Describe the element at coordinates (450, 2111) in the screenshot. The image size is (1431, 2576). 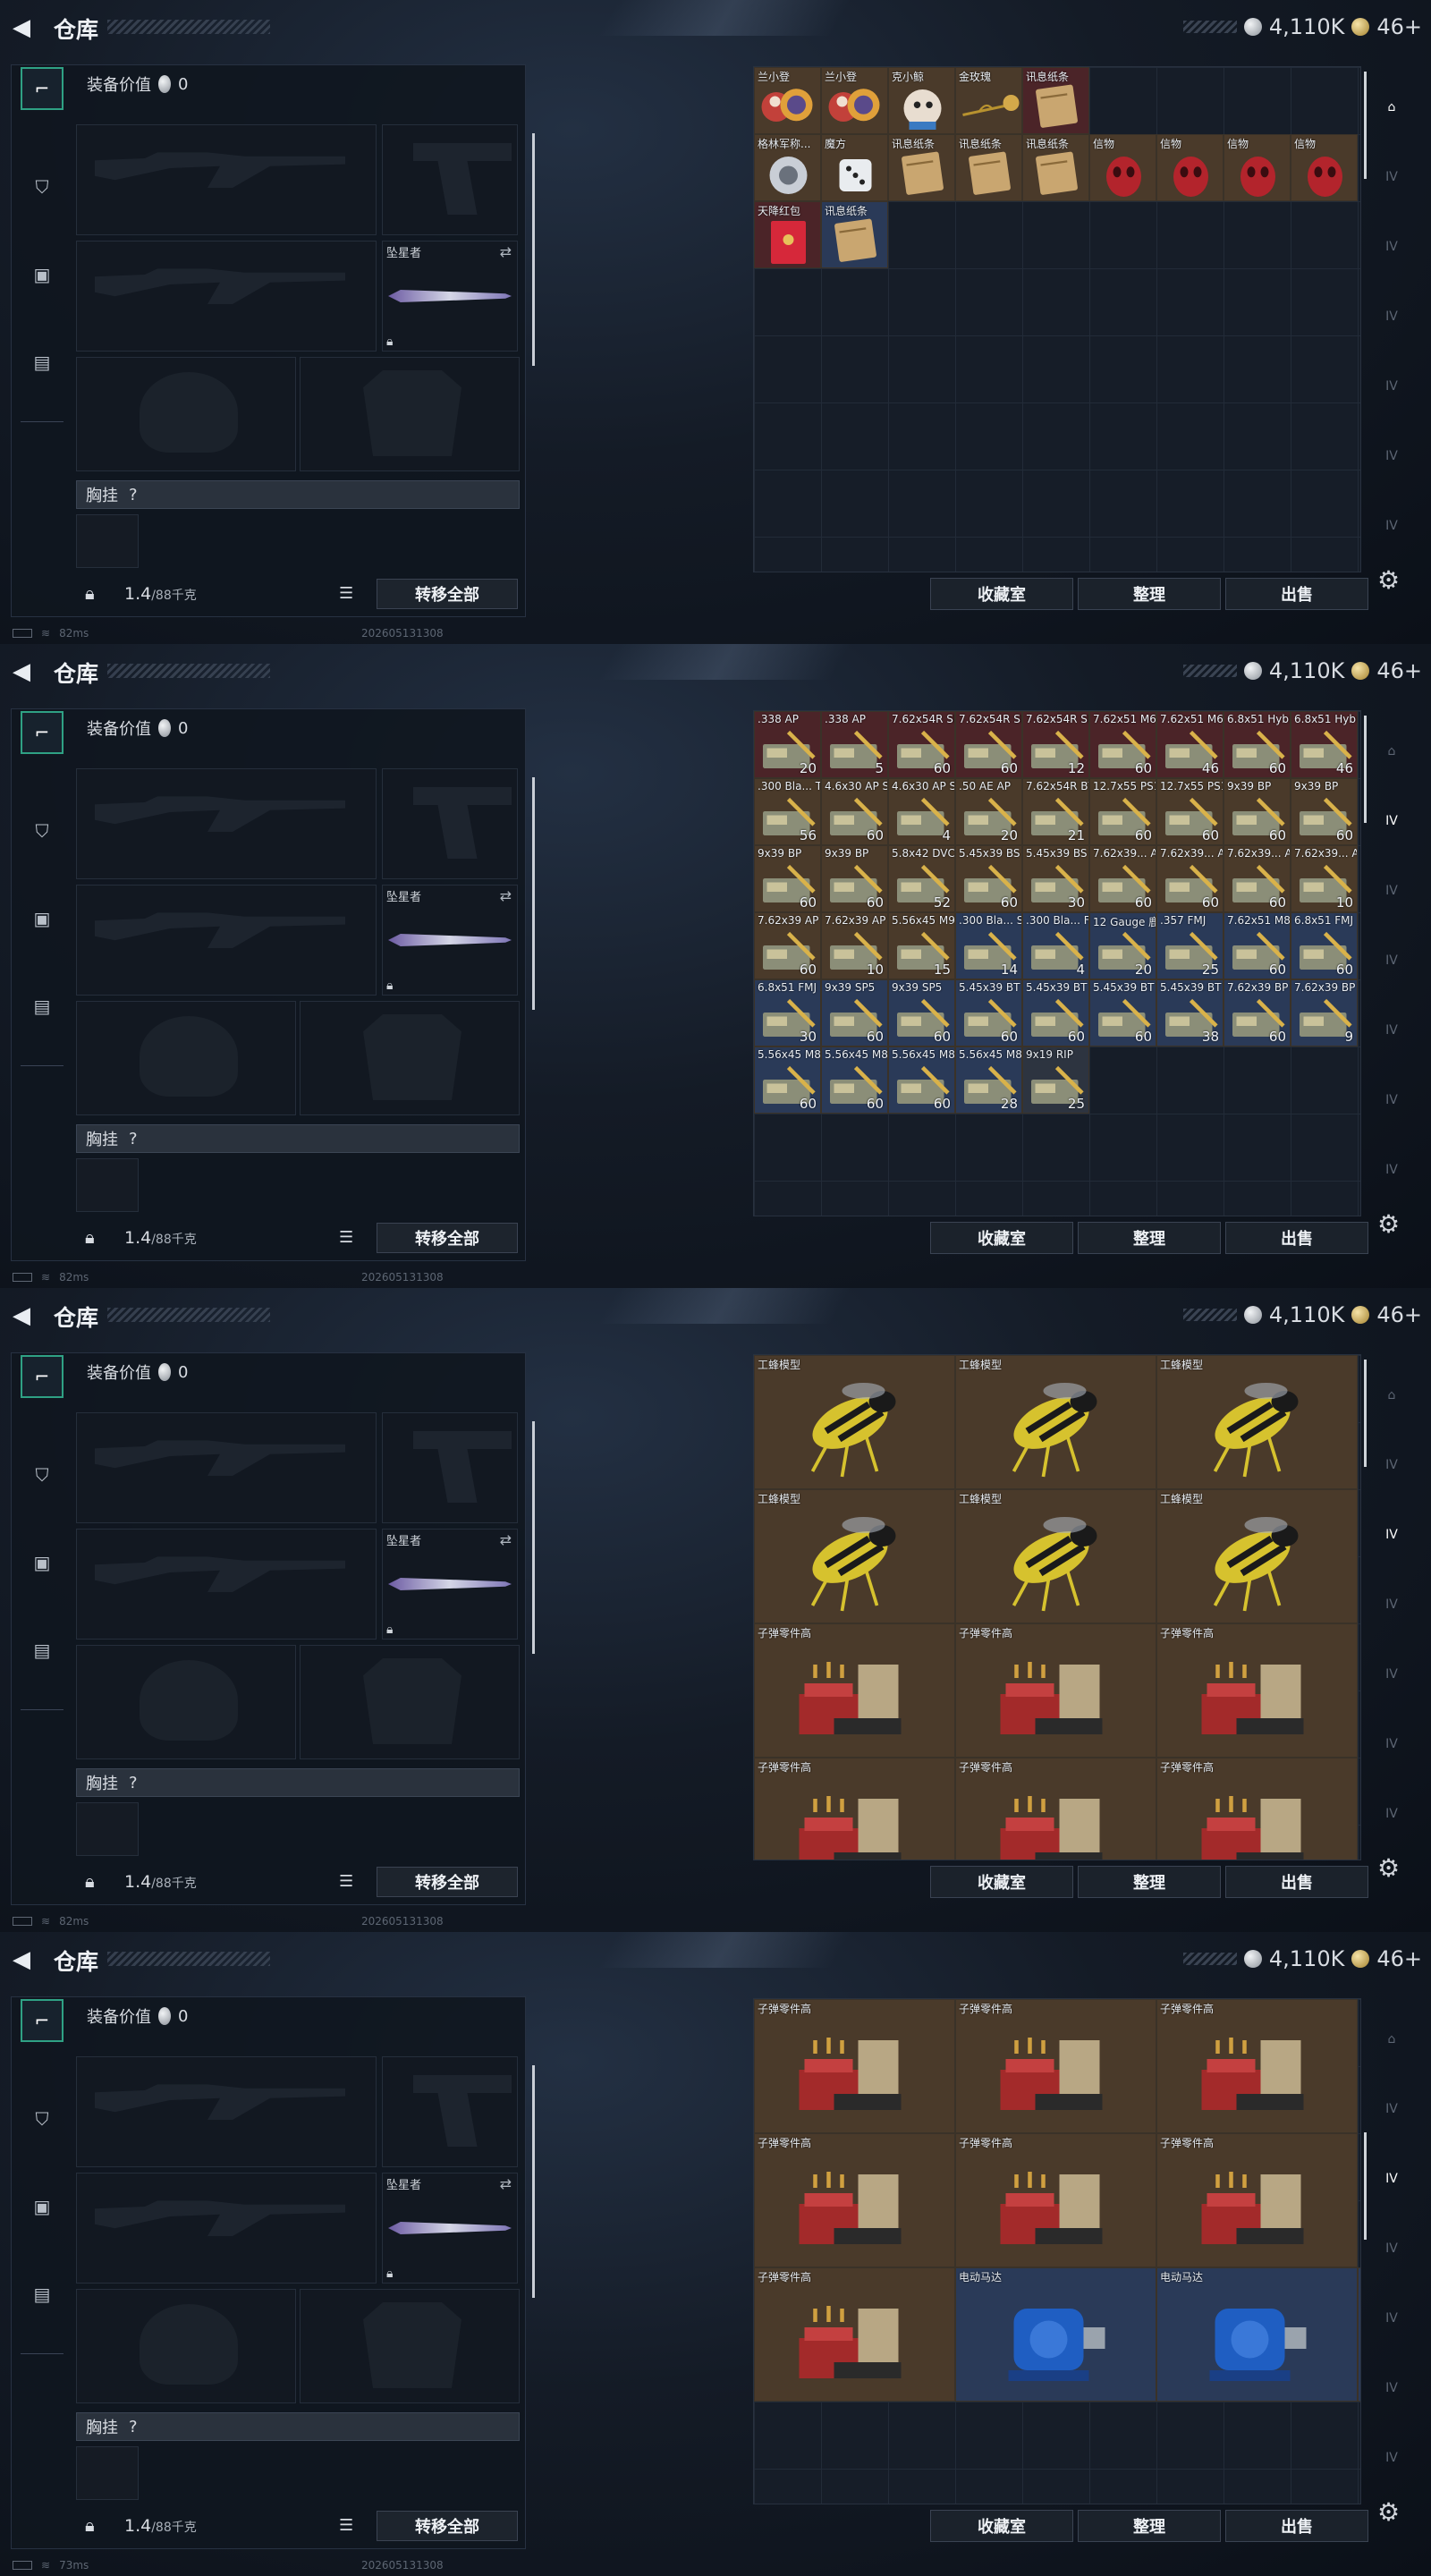
I see `pistol-slot` at that location.